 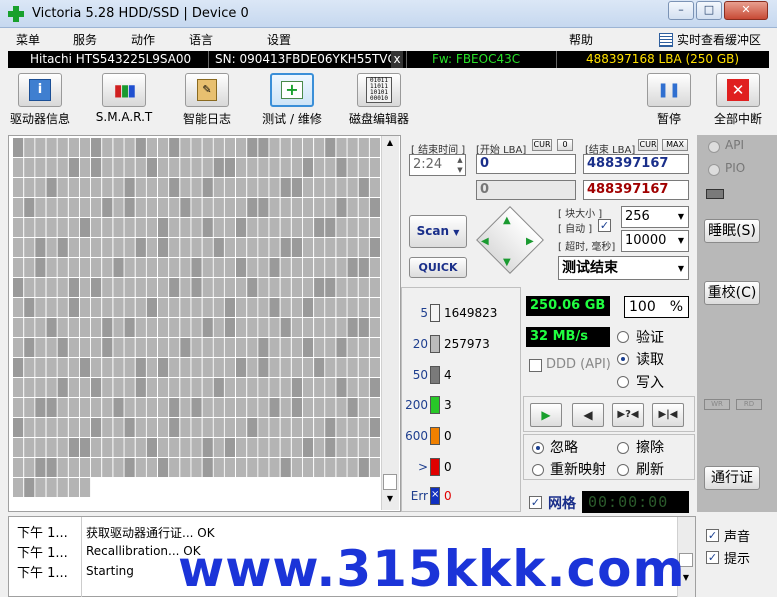 What do you see at coordinates (666, 40) in the screenshot?
I see `buffer-view-icon` at bounding box center [666, 40].